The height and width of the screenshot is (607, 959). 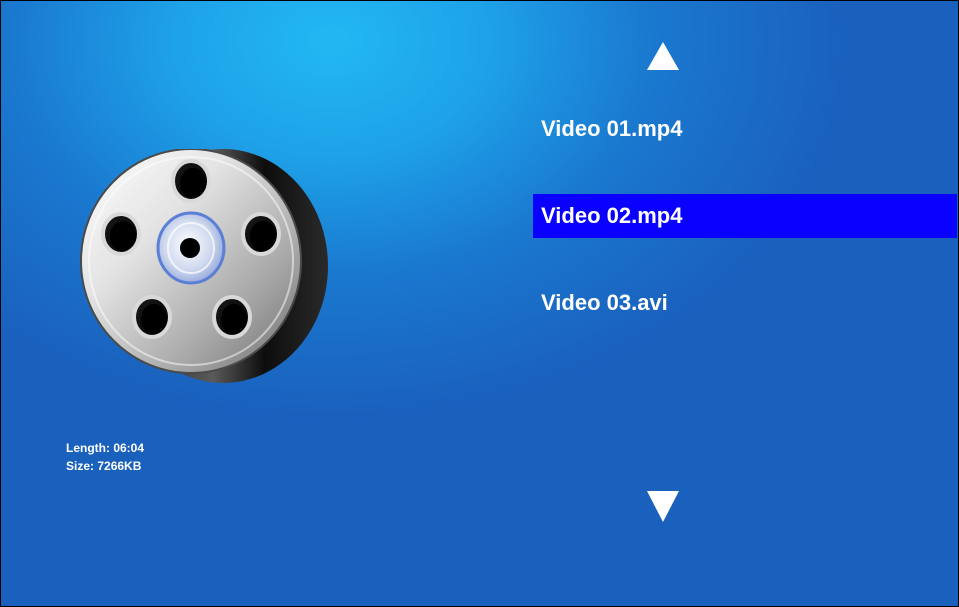 What do you see at coordinates (745, 303) in the screenshot?
I see `list-item: Video 03.avi` at bounding box center [745, 303].